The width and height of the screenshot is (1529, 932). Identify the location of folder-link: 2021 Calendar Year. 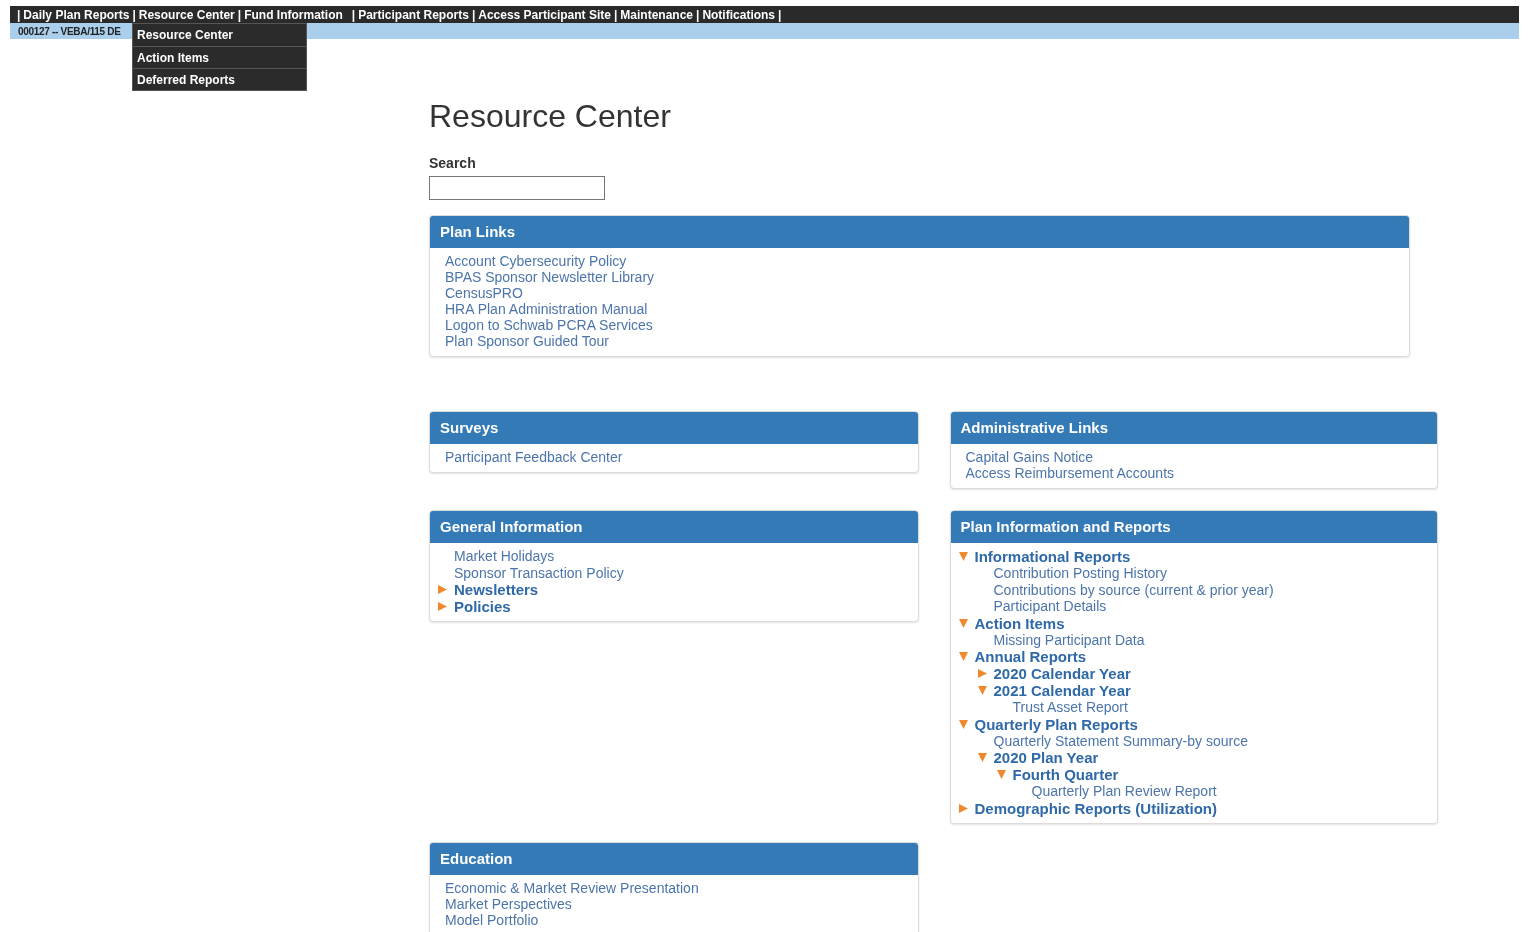
(1062, 690).